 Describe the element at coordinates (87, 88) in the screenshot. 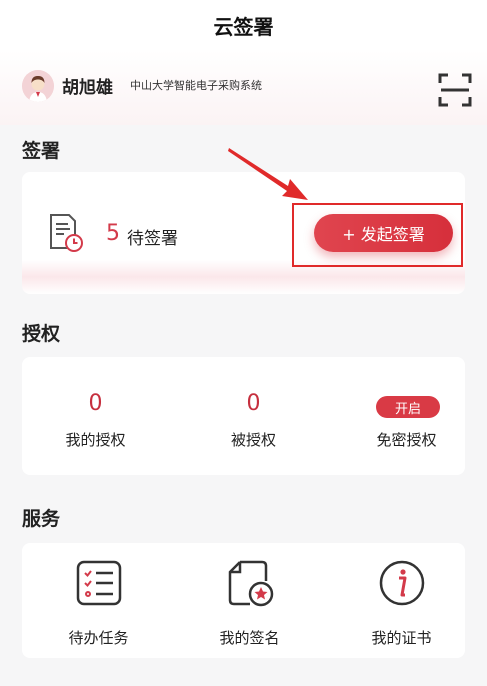

I see `user-name: 胡旭雄` at that location.